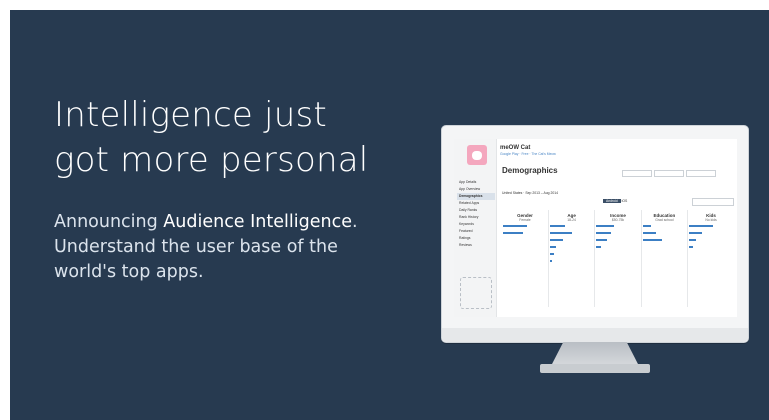 This screenshot has height=420, width=769. I want to click on monitor-stand-base, so click(595, 368).